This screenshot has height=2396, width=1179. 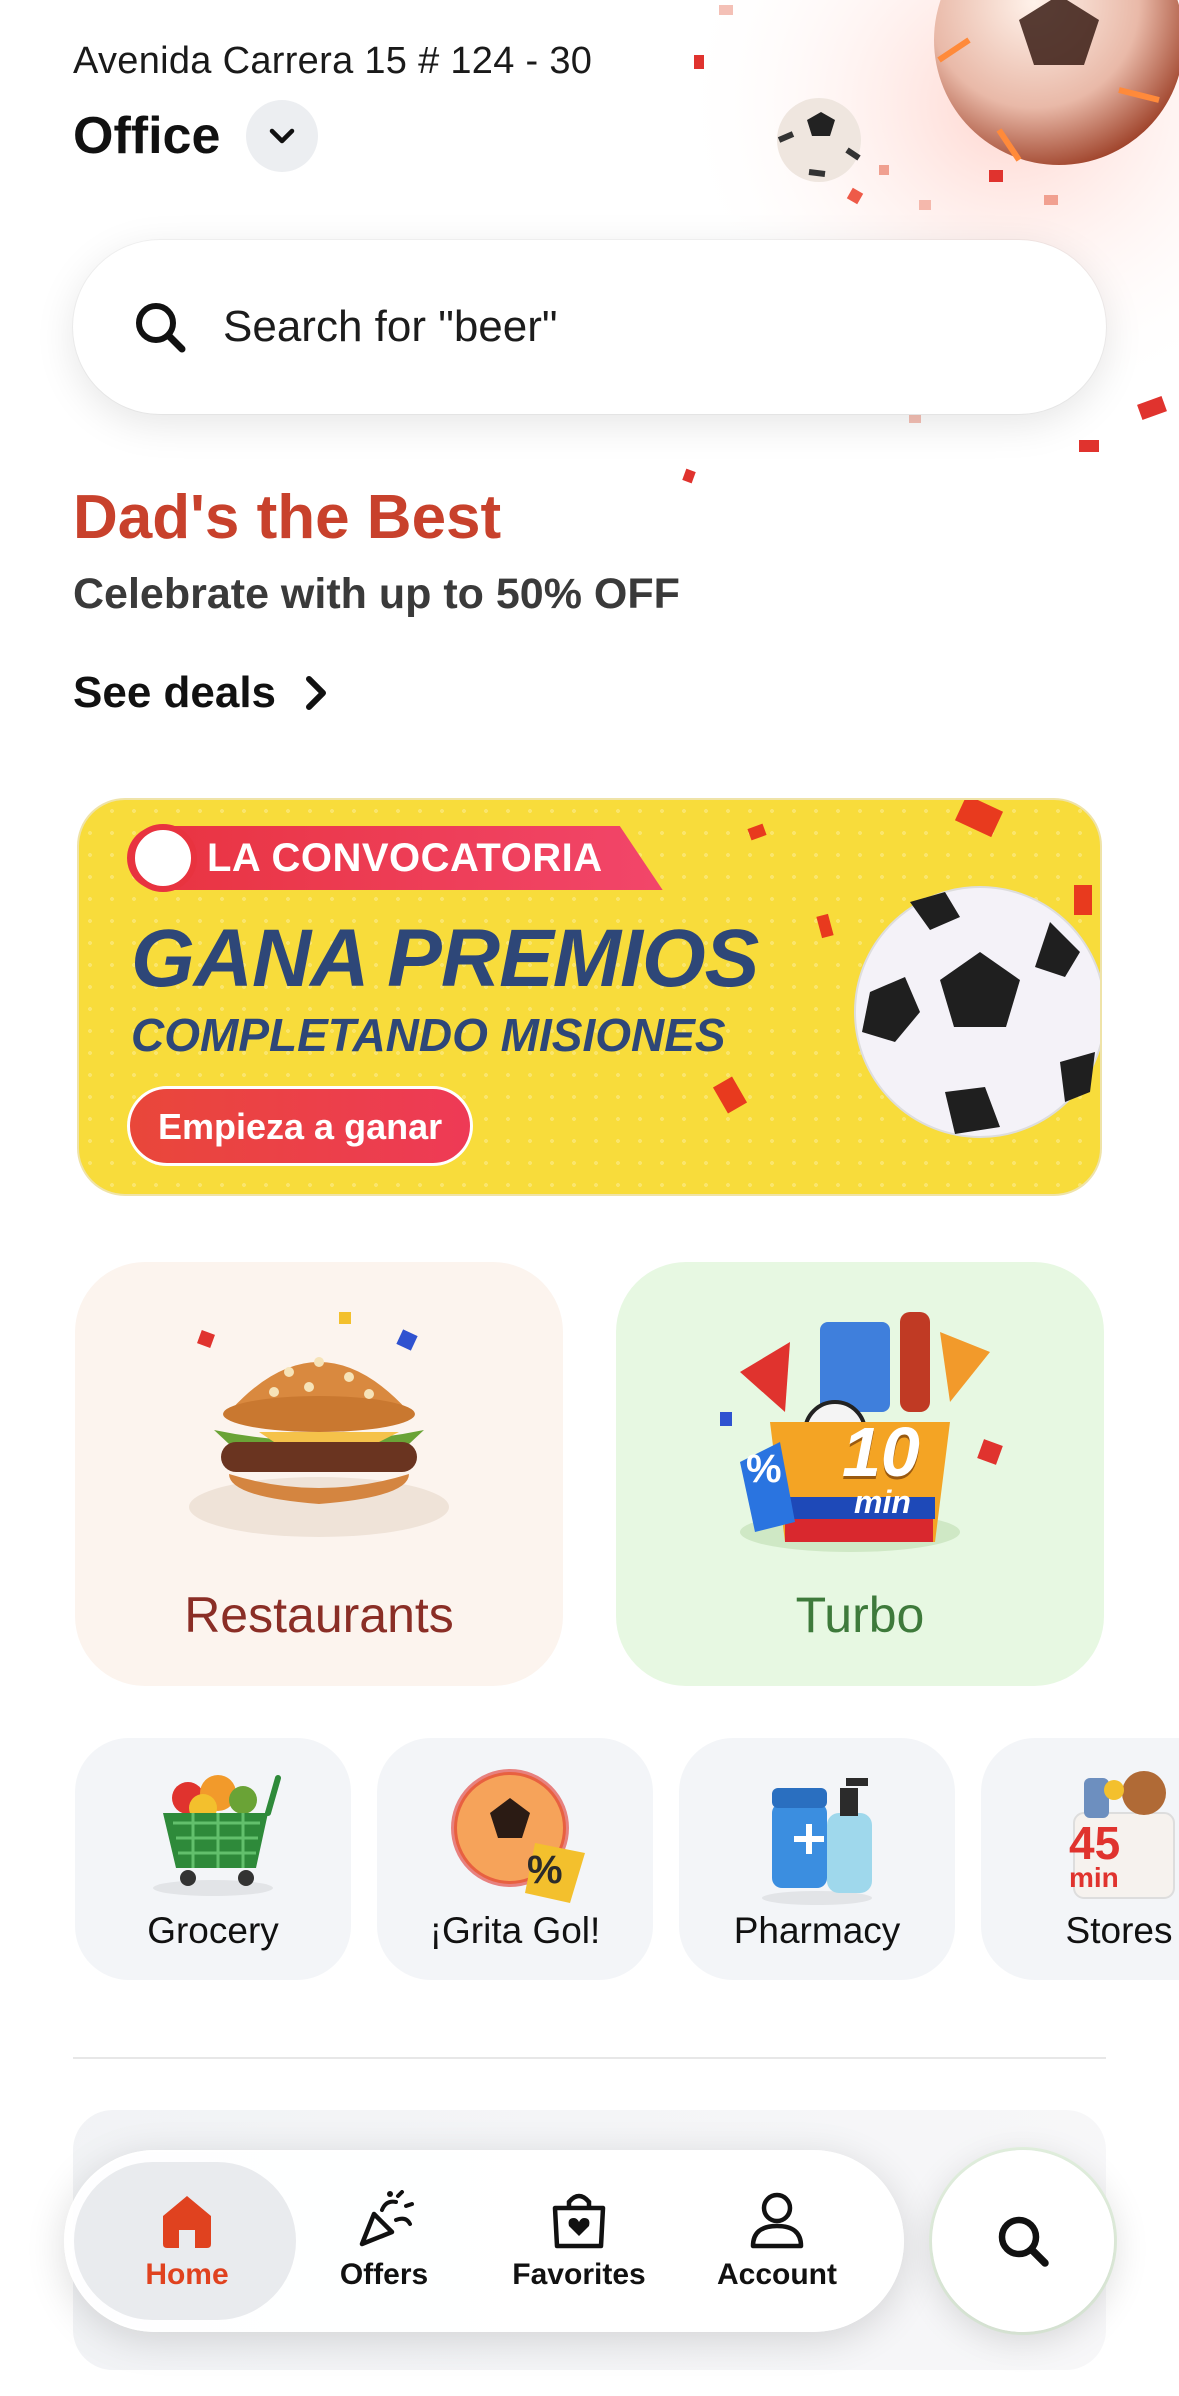 What do you see at coordinates (146, 136) in the screenshot?
I see `location-name: Office` at bounding box center [146, 136].